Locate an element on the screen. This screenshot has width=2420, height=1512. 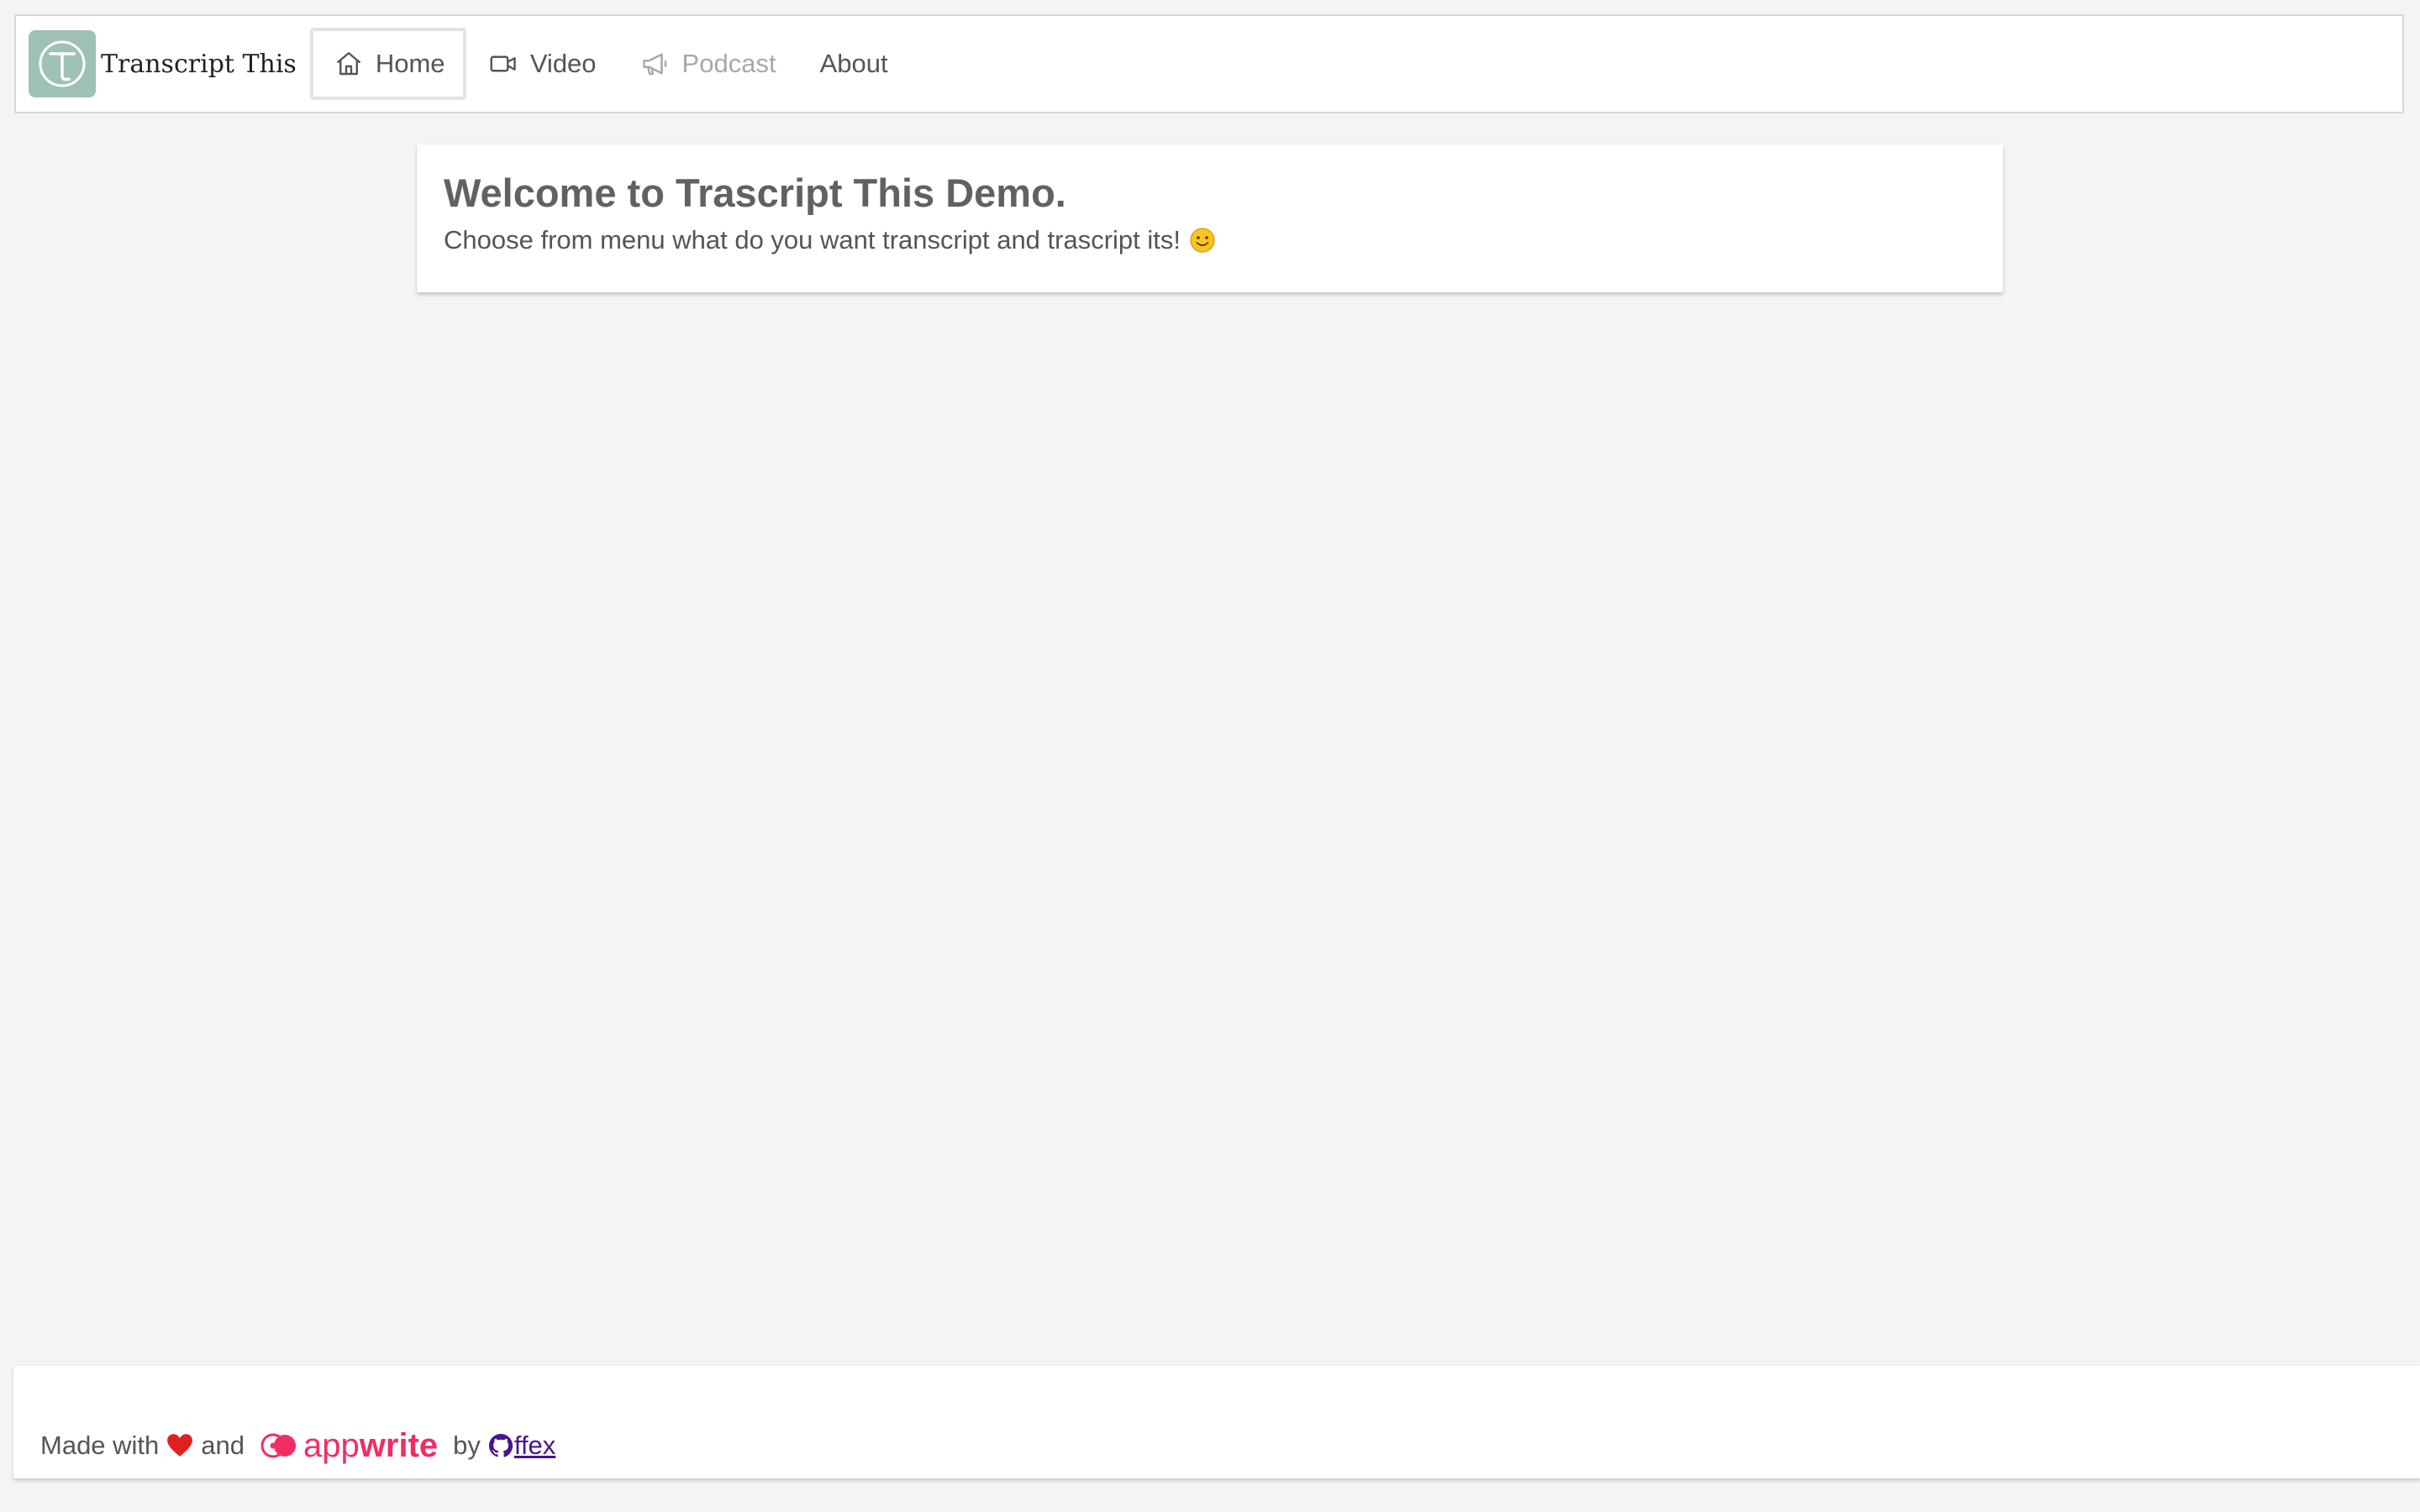
brand-name: Transcript This is located at coordinates (199, 64).